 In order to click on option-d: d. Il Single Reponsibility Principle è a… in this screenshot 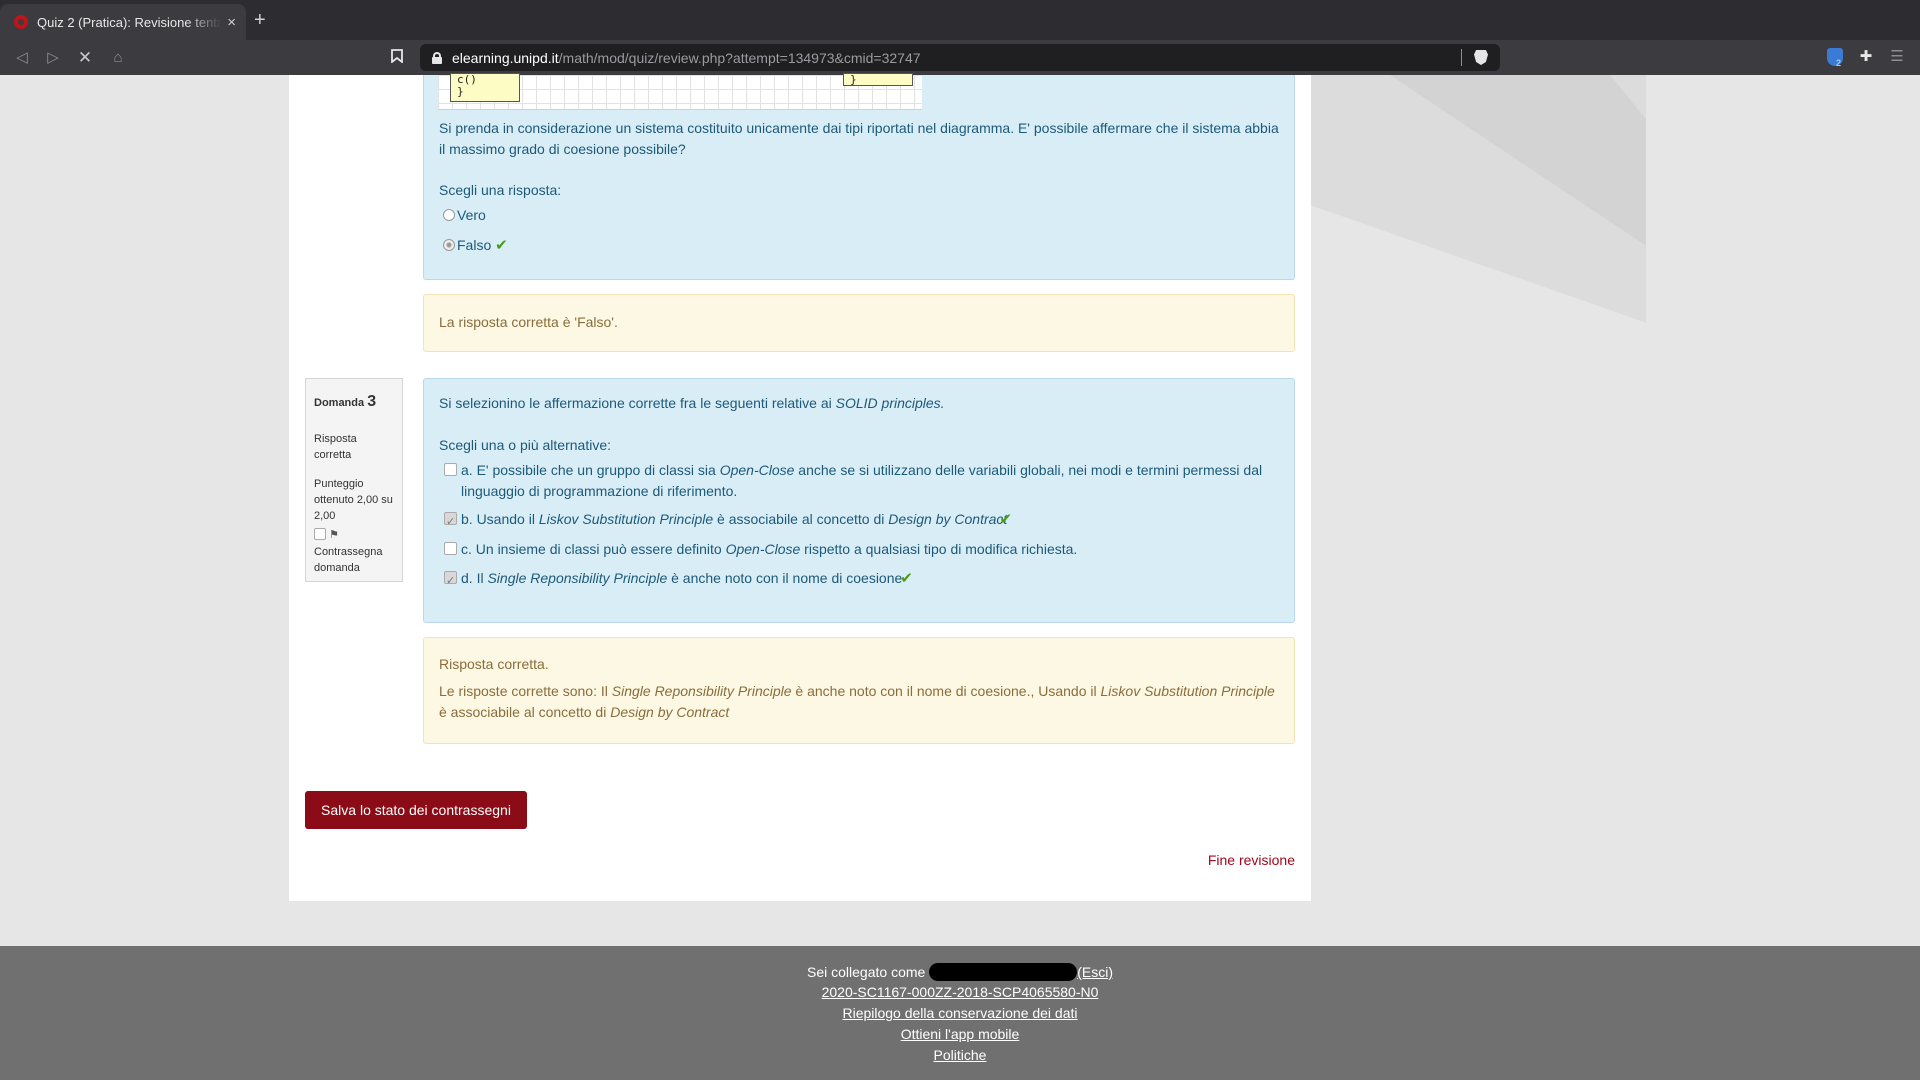, I will do `click(864, 579)`.